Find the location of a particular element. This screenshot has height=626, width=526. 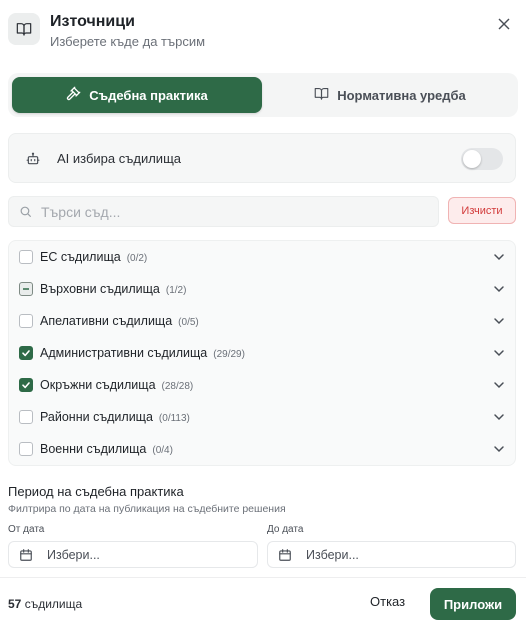

court-count: (1/2) is located at coordinates (176, 290).